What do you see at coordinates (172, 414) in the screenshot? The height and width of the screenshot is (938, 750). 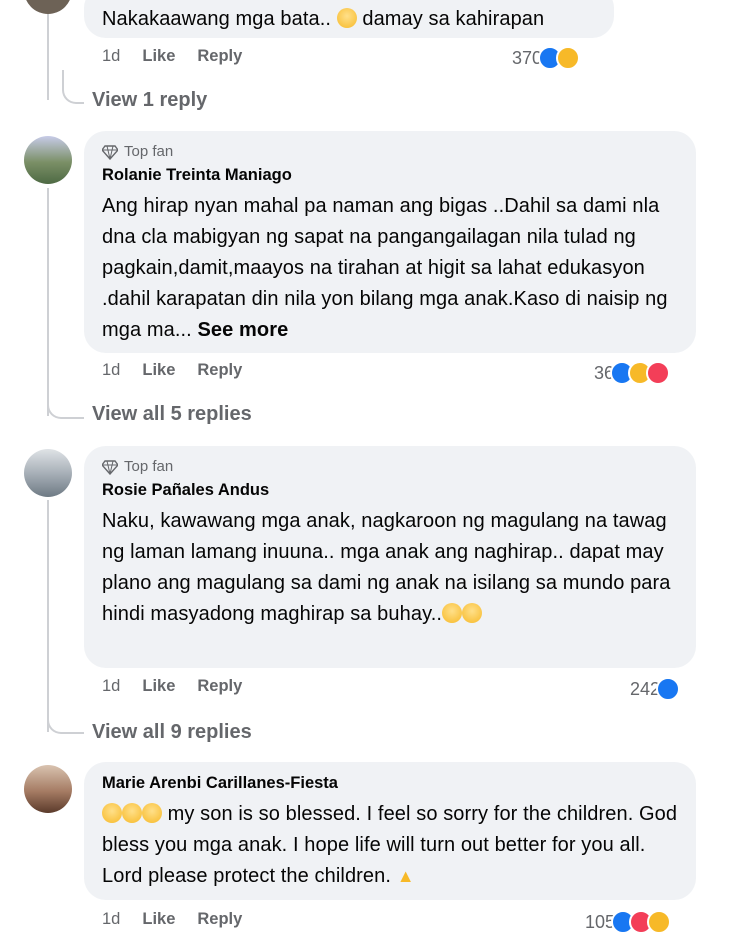 I see `view-replies-link: View all 5 replies` at bounding box center [172, 414].